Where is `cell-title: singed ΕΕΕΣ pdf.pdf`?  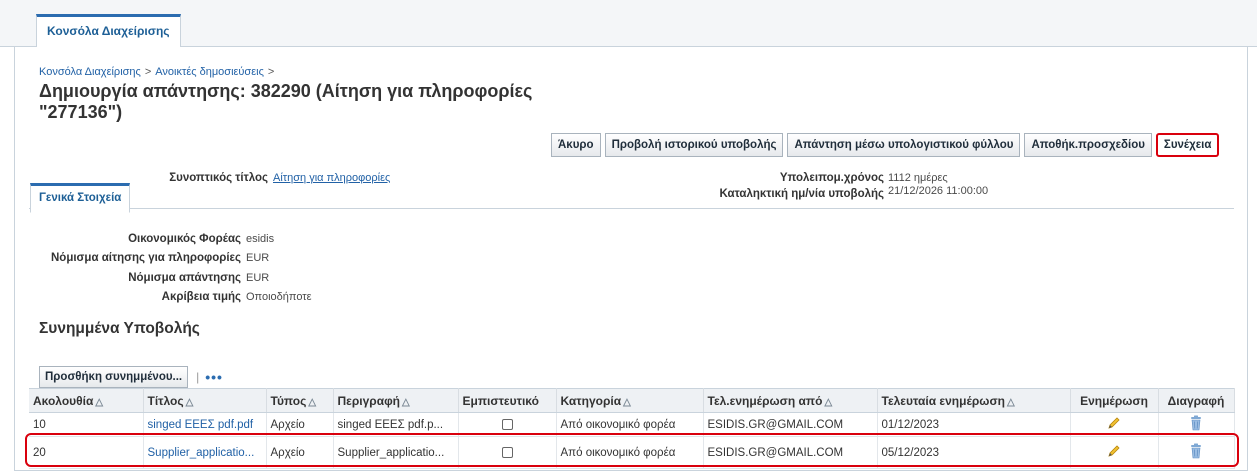
cell-title: singed ΕΕΕΣ pdf.pdf is located at coordinates (205, 424).